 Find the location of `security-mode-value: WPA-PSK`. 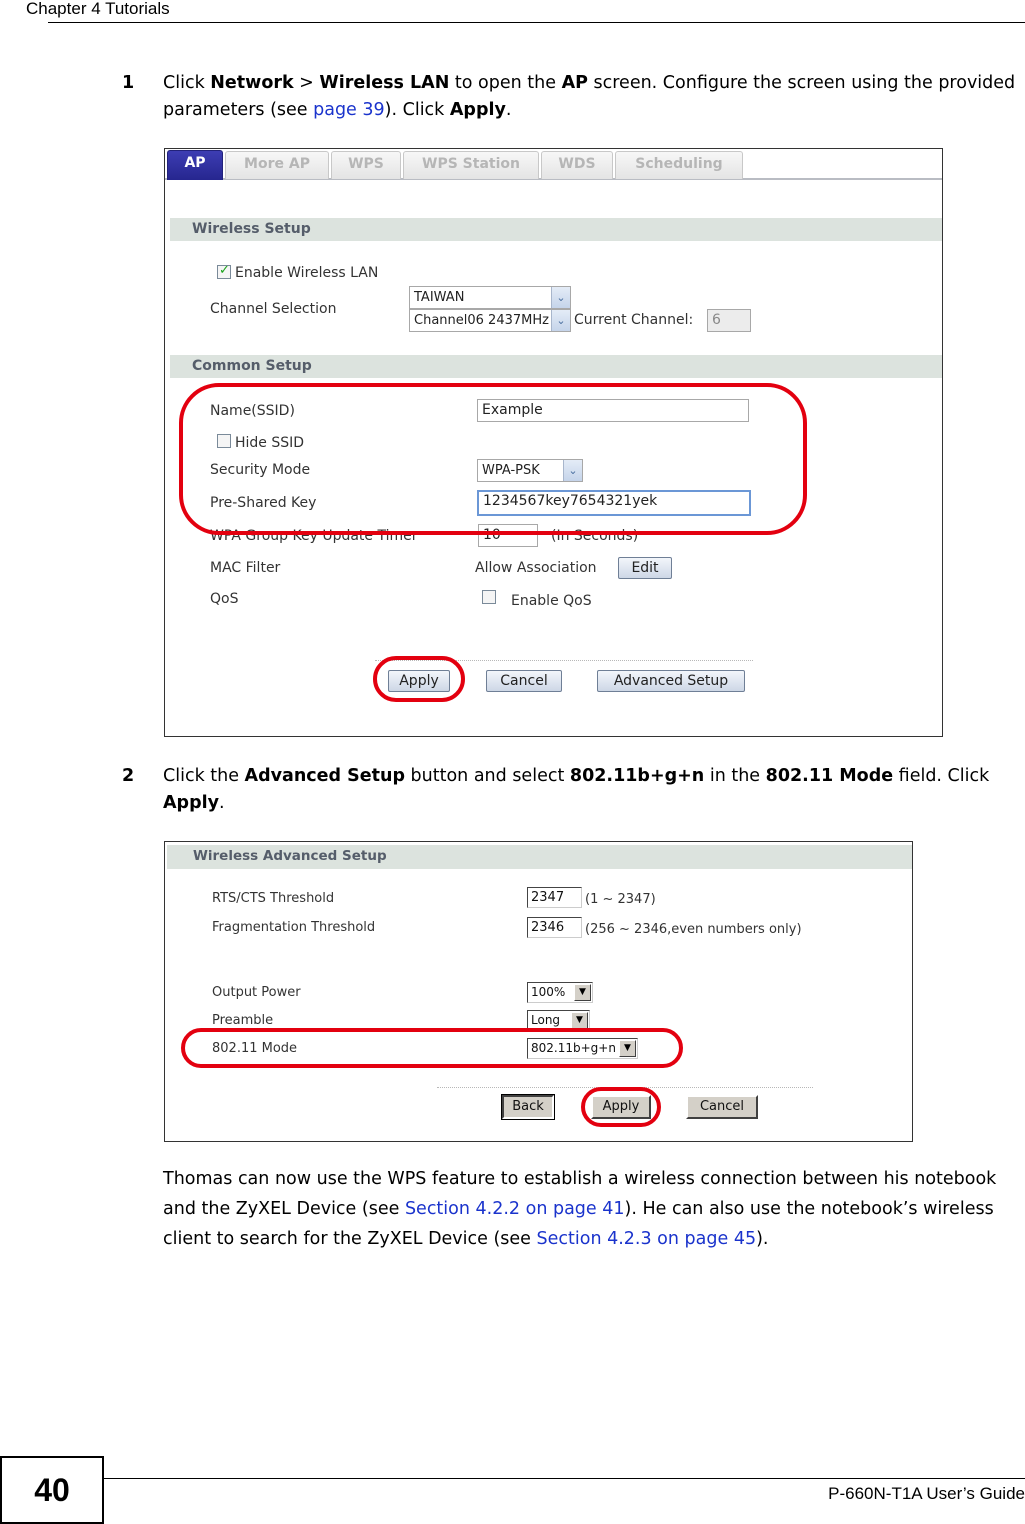

security-mode-value: WPA-PSK is located at coordinates (511, 470).